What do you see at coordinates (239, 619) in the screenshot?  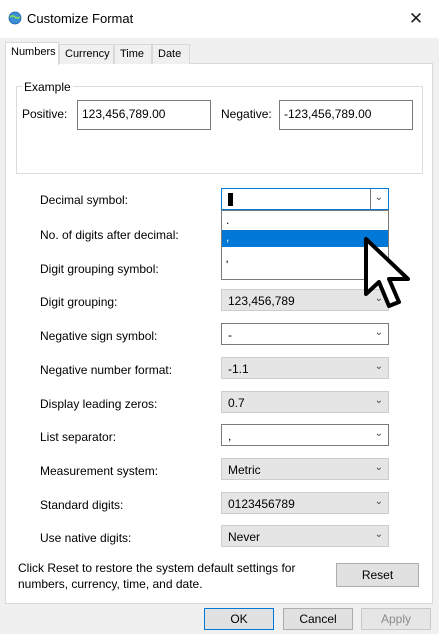 I see `ok-button: OK` at bounding box center [239, 619].